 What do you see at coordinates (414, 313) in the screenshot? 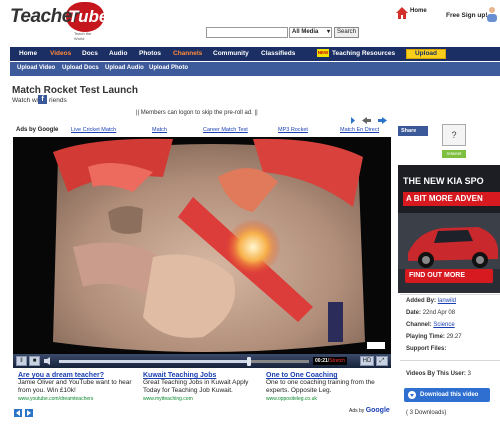
I see `date-label: Date:` at bounding box center [414, 313].